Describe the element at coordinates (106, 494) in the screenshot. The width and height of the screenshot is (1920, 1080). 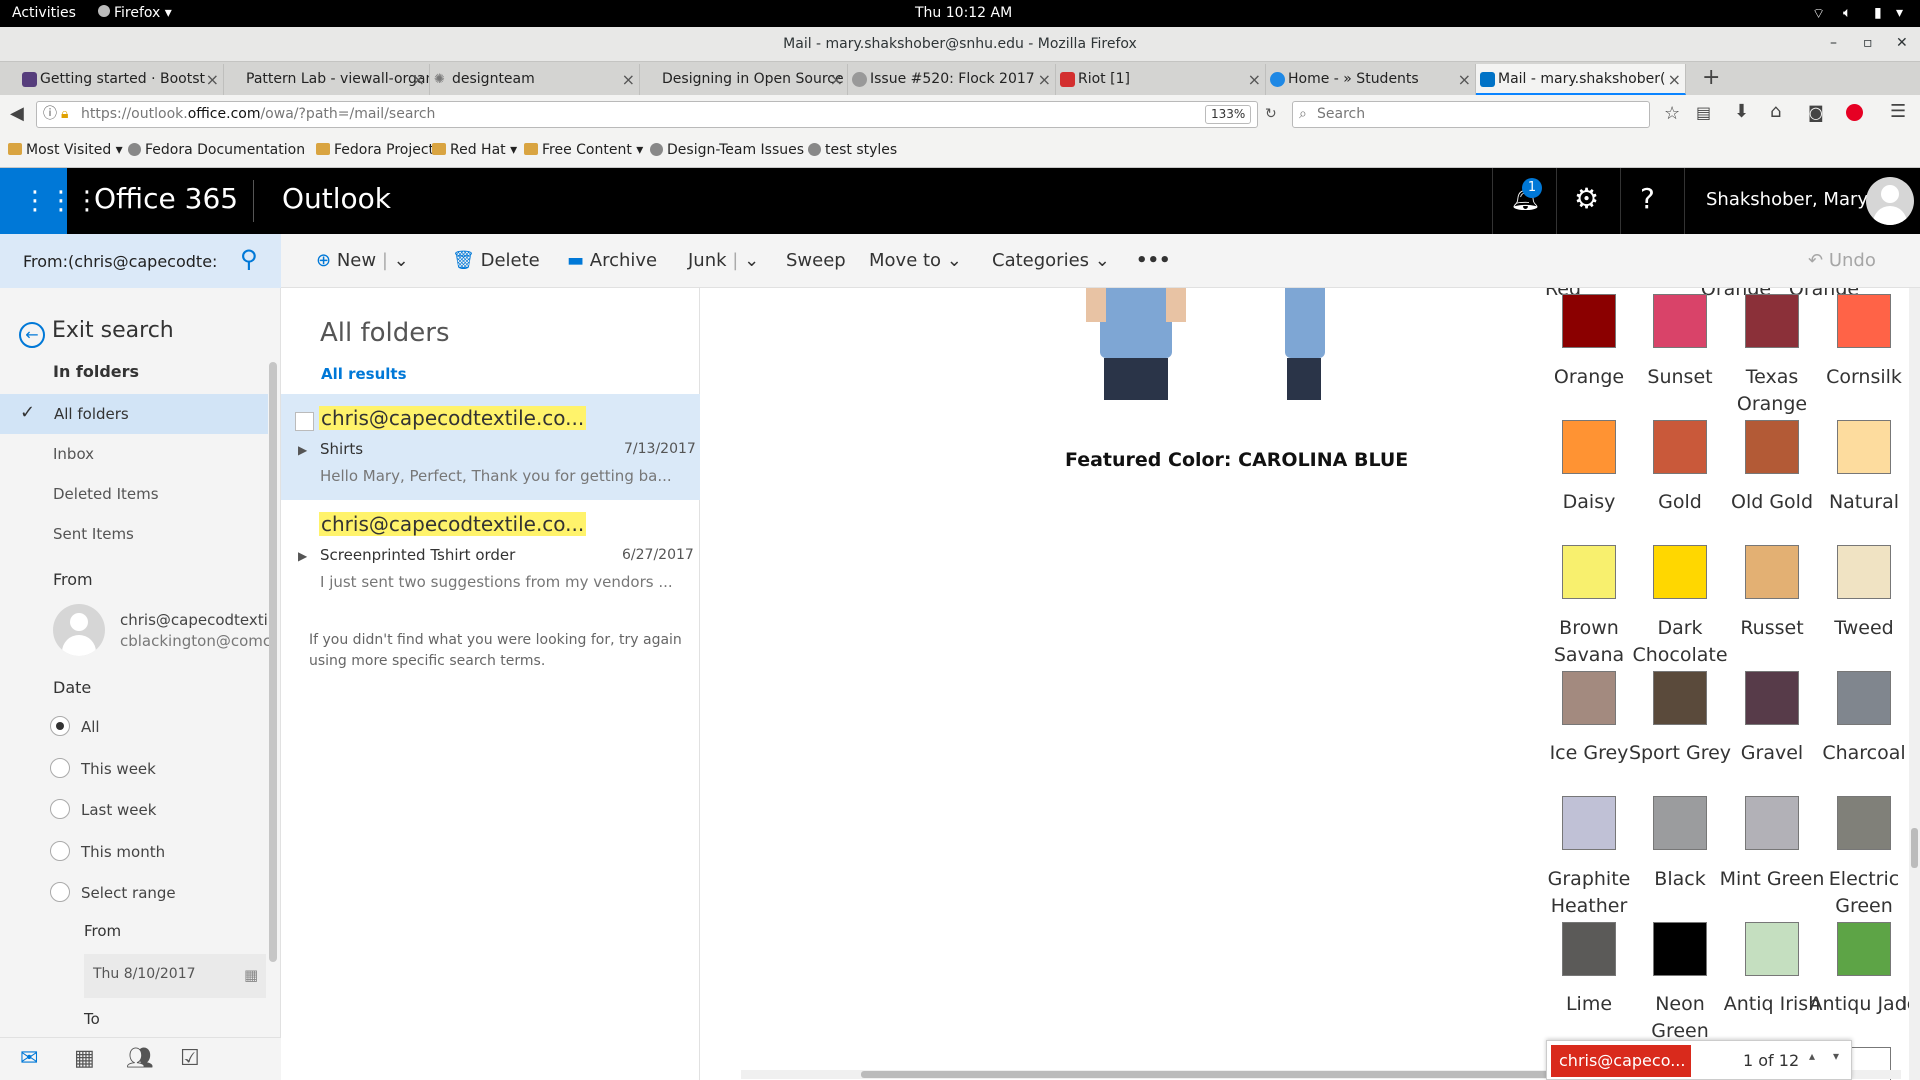
I see `folder-deleted-items: Deleted Items` at that location.